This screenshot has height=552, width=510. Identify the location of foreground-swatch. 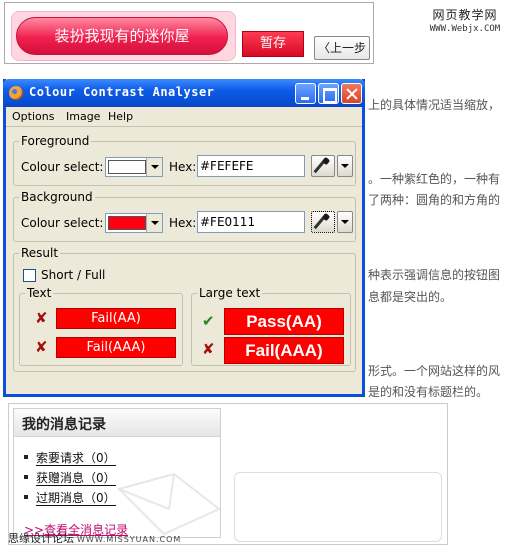
(127, 167).